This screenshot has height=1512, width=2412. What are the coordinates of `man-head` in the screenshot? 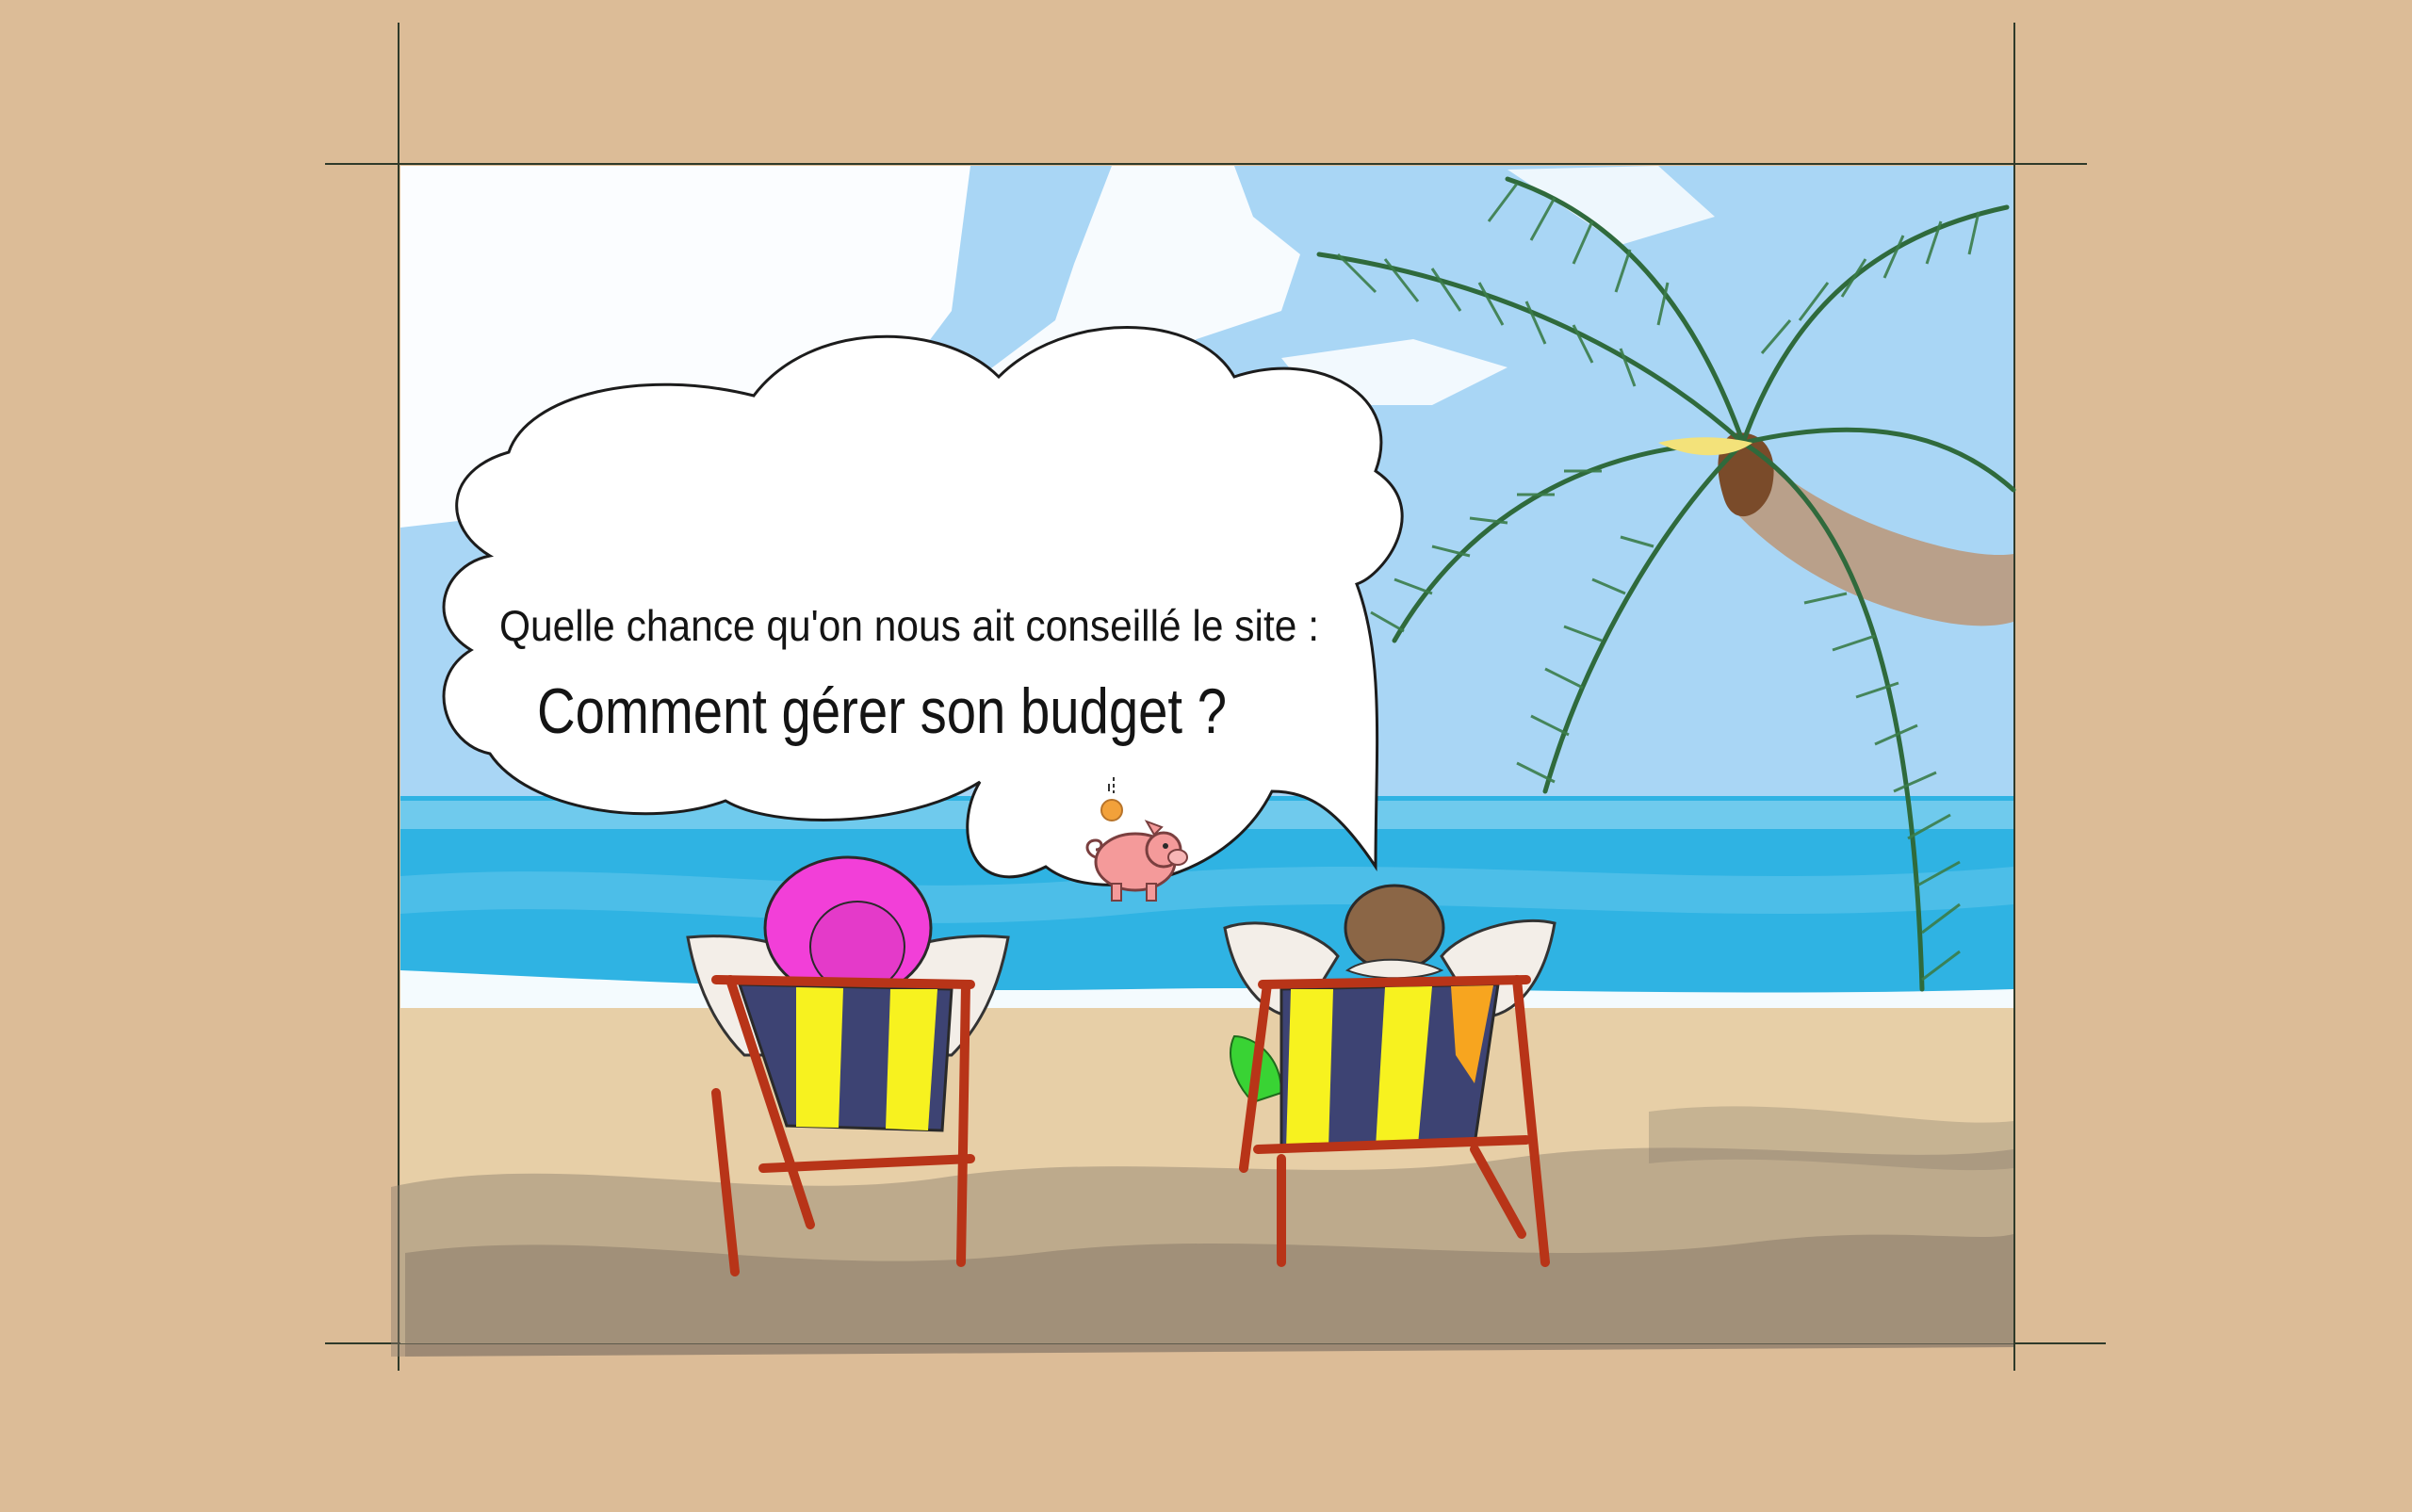 It's located at (1394, 928).